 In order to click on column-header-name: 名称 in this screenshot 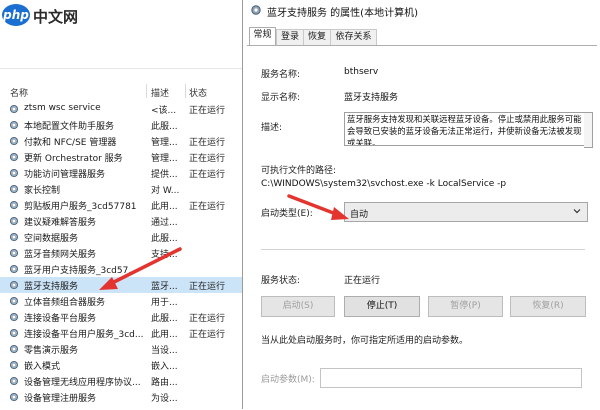, I will do `click(19, 92)`.